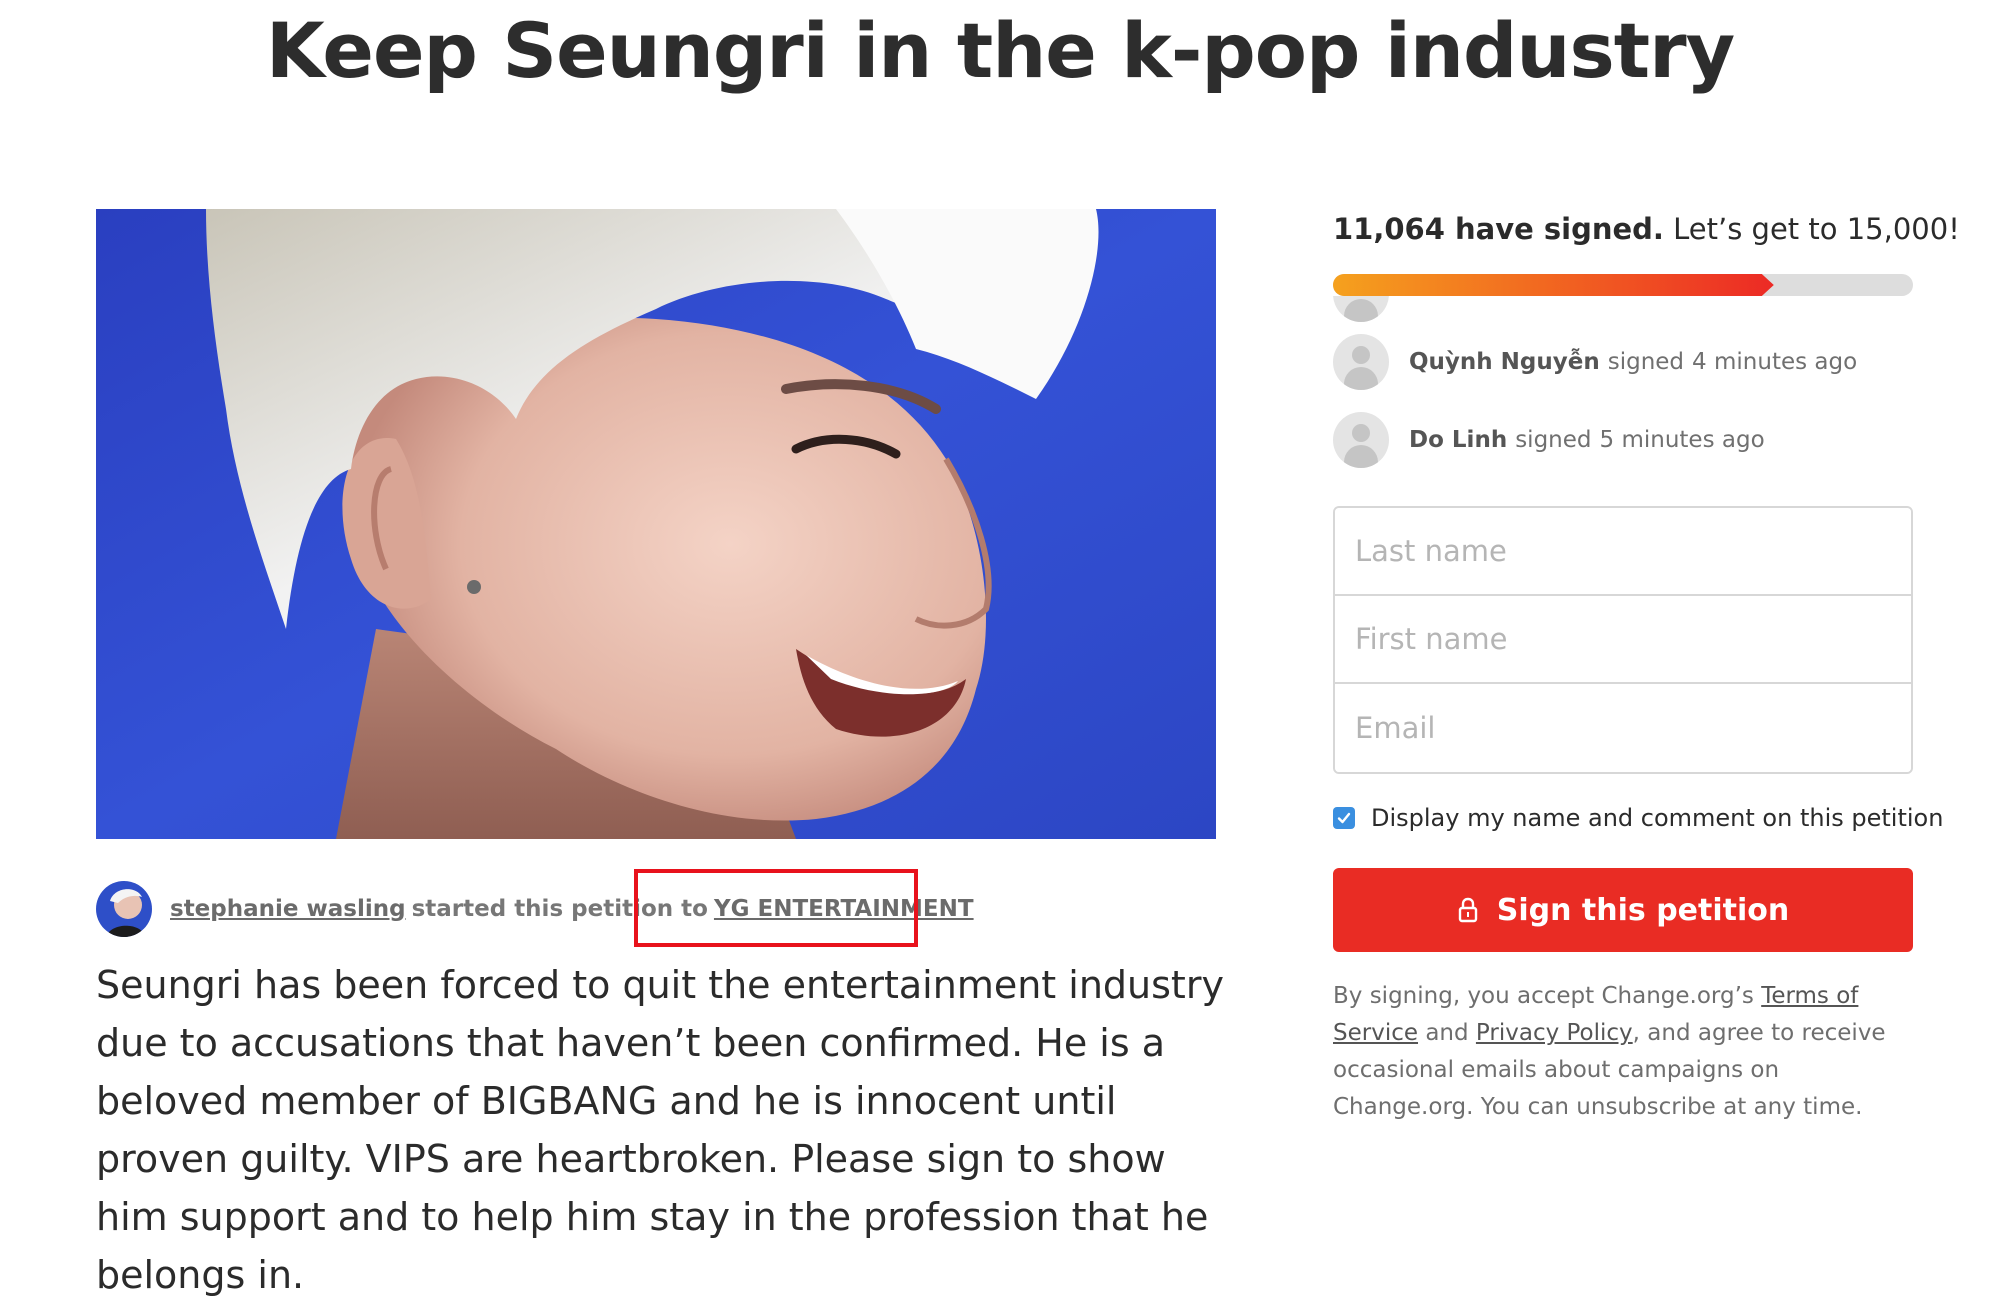 The height and width of the screenshot is (1304, 2000). I want to click on signature-progress-fill, so click(1553, 285).